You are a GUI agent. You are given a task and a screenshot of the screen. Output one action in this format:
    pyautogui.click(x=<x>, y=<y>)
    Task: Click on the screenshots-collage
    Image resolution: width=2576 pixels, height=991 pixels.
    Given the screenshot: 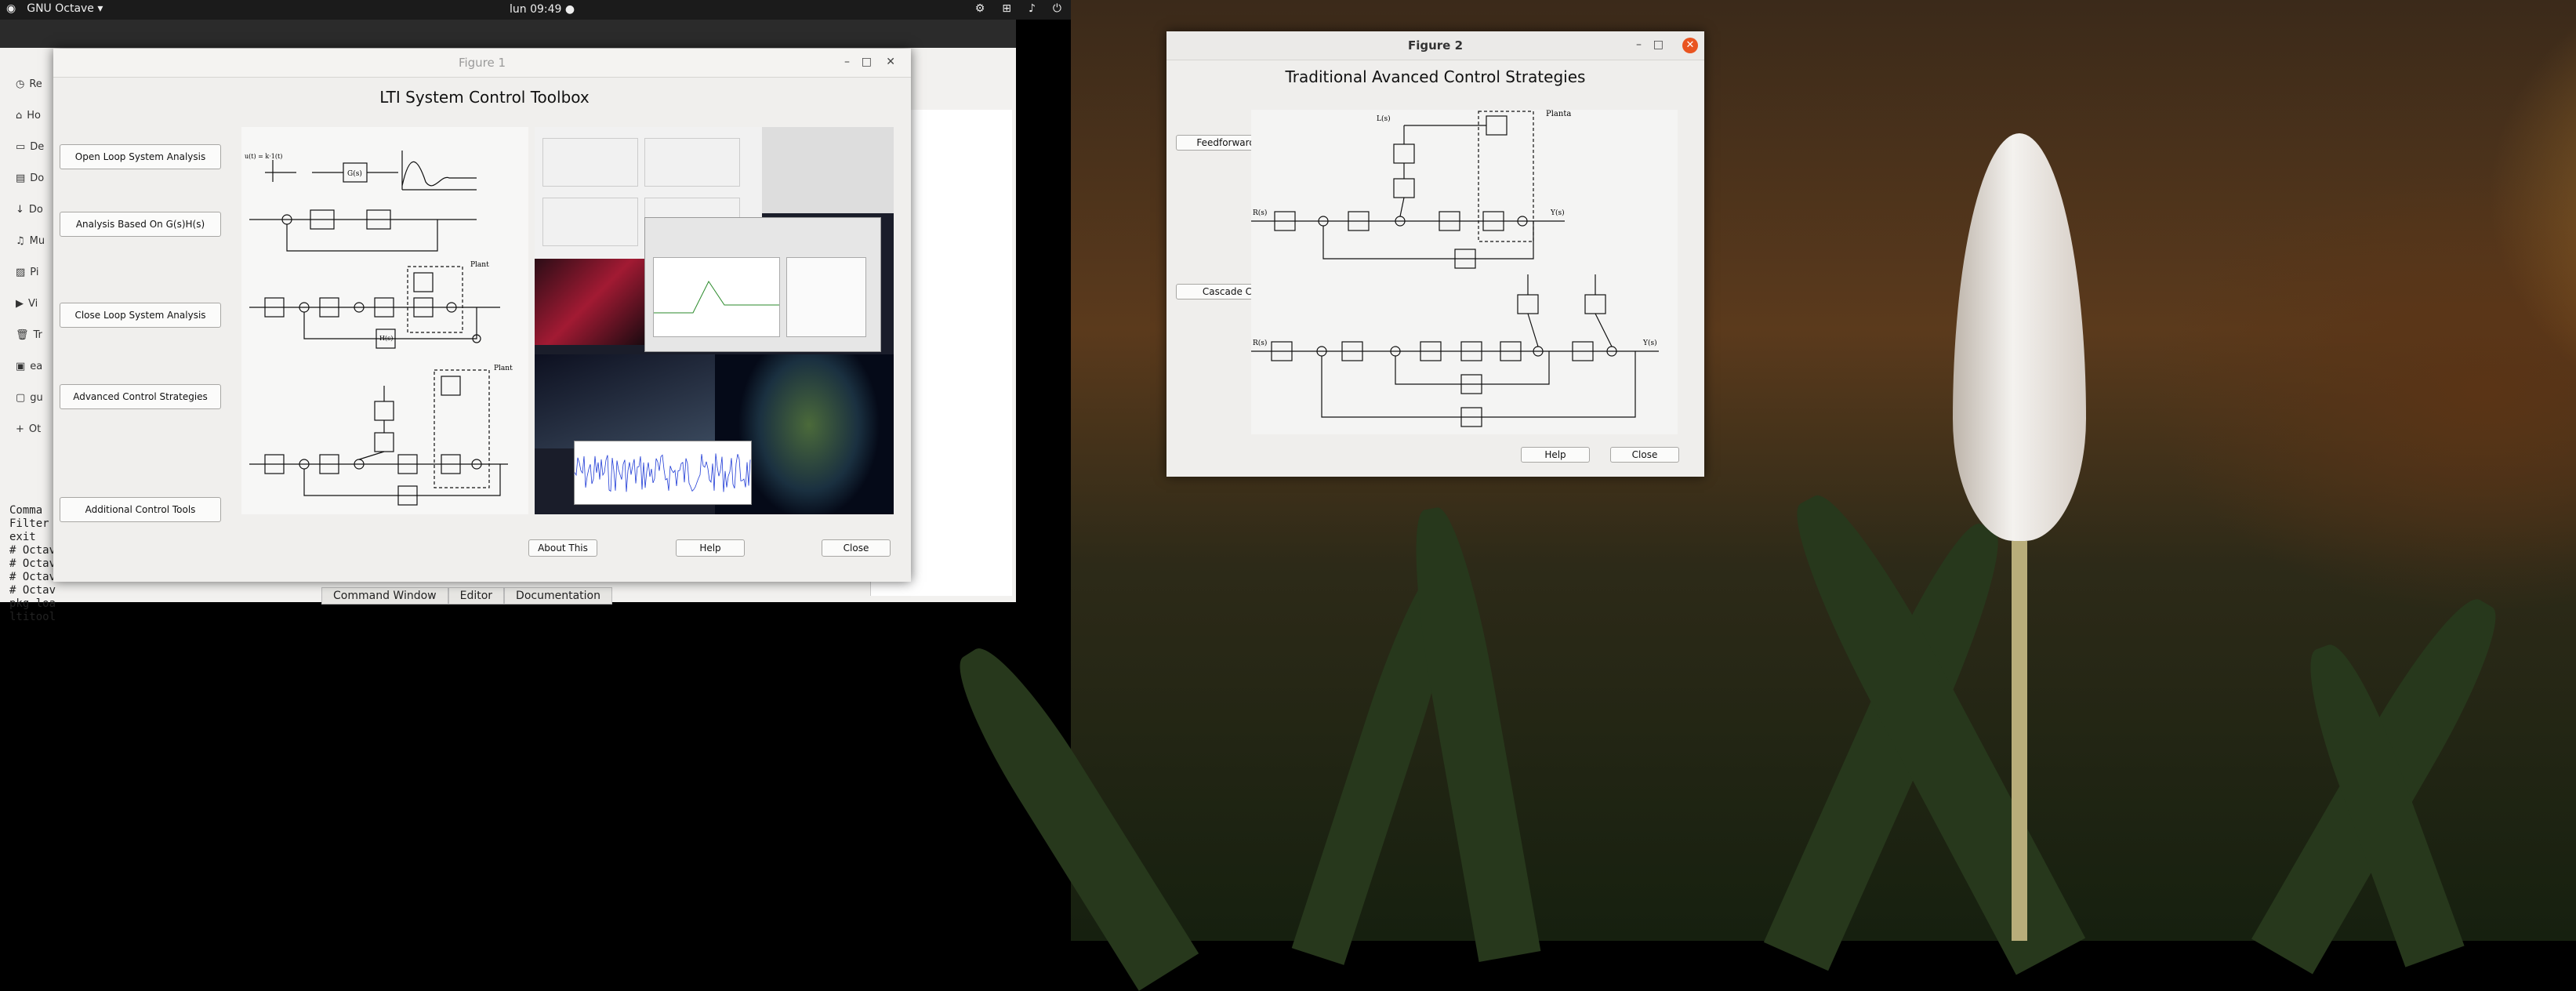 What is the action you would take?
    pyautogui.click(x=715, y=320)
    